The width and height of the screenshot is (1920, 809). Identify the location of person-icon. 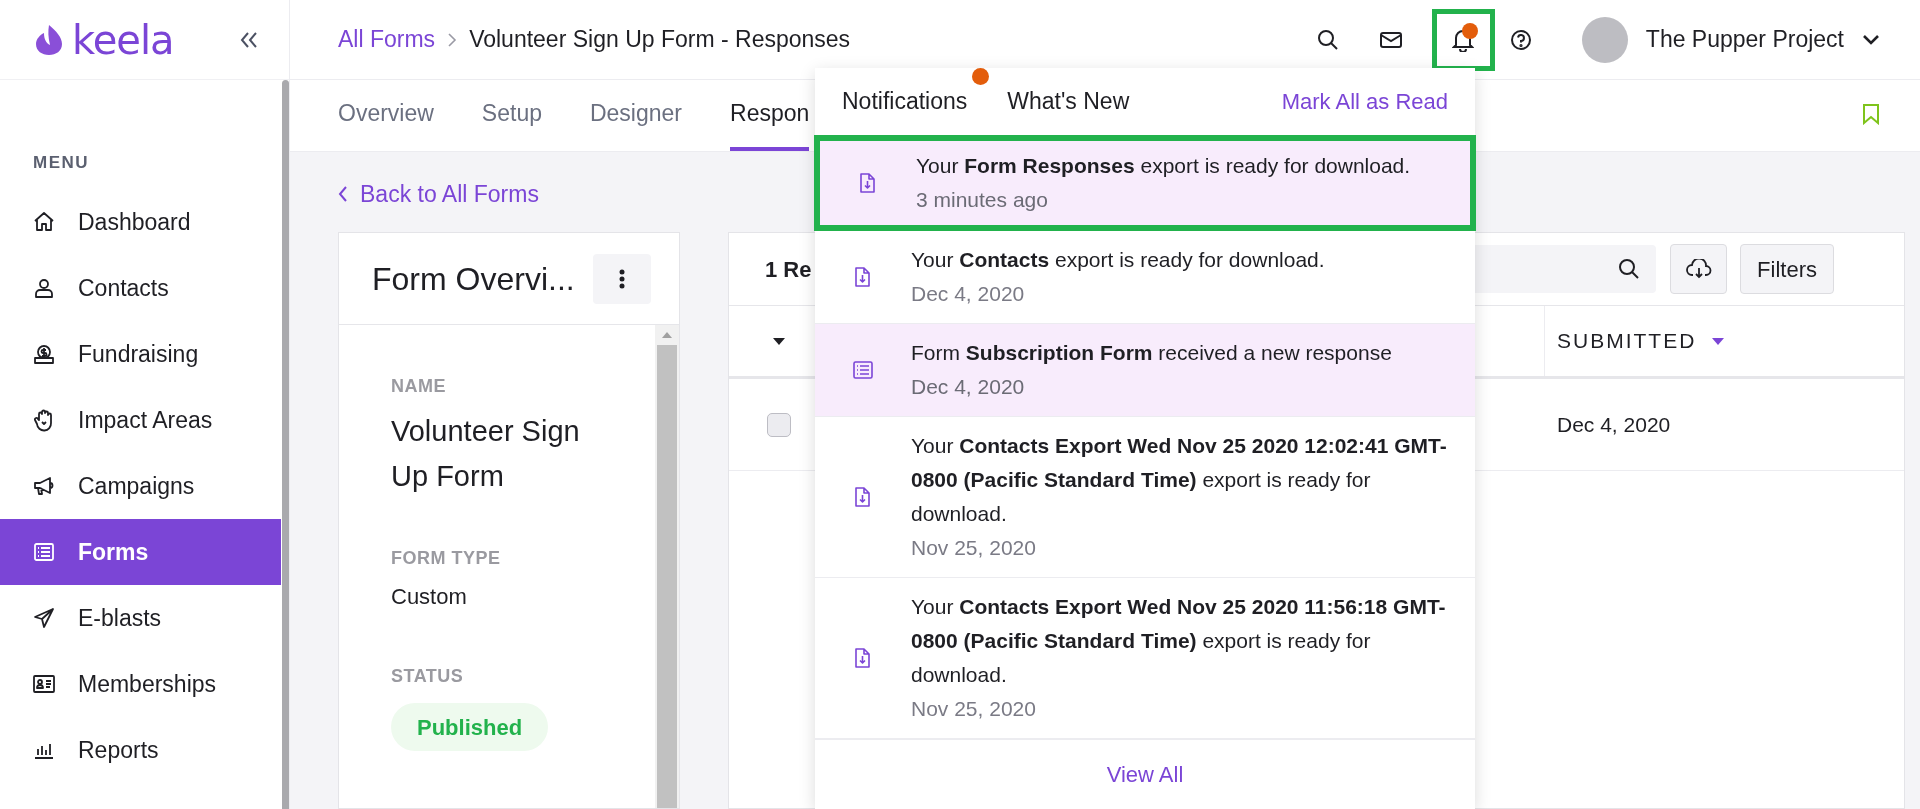
(44, 288).